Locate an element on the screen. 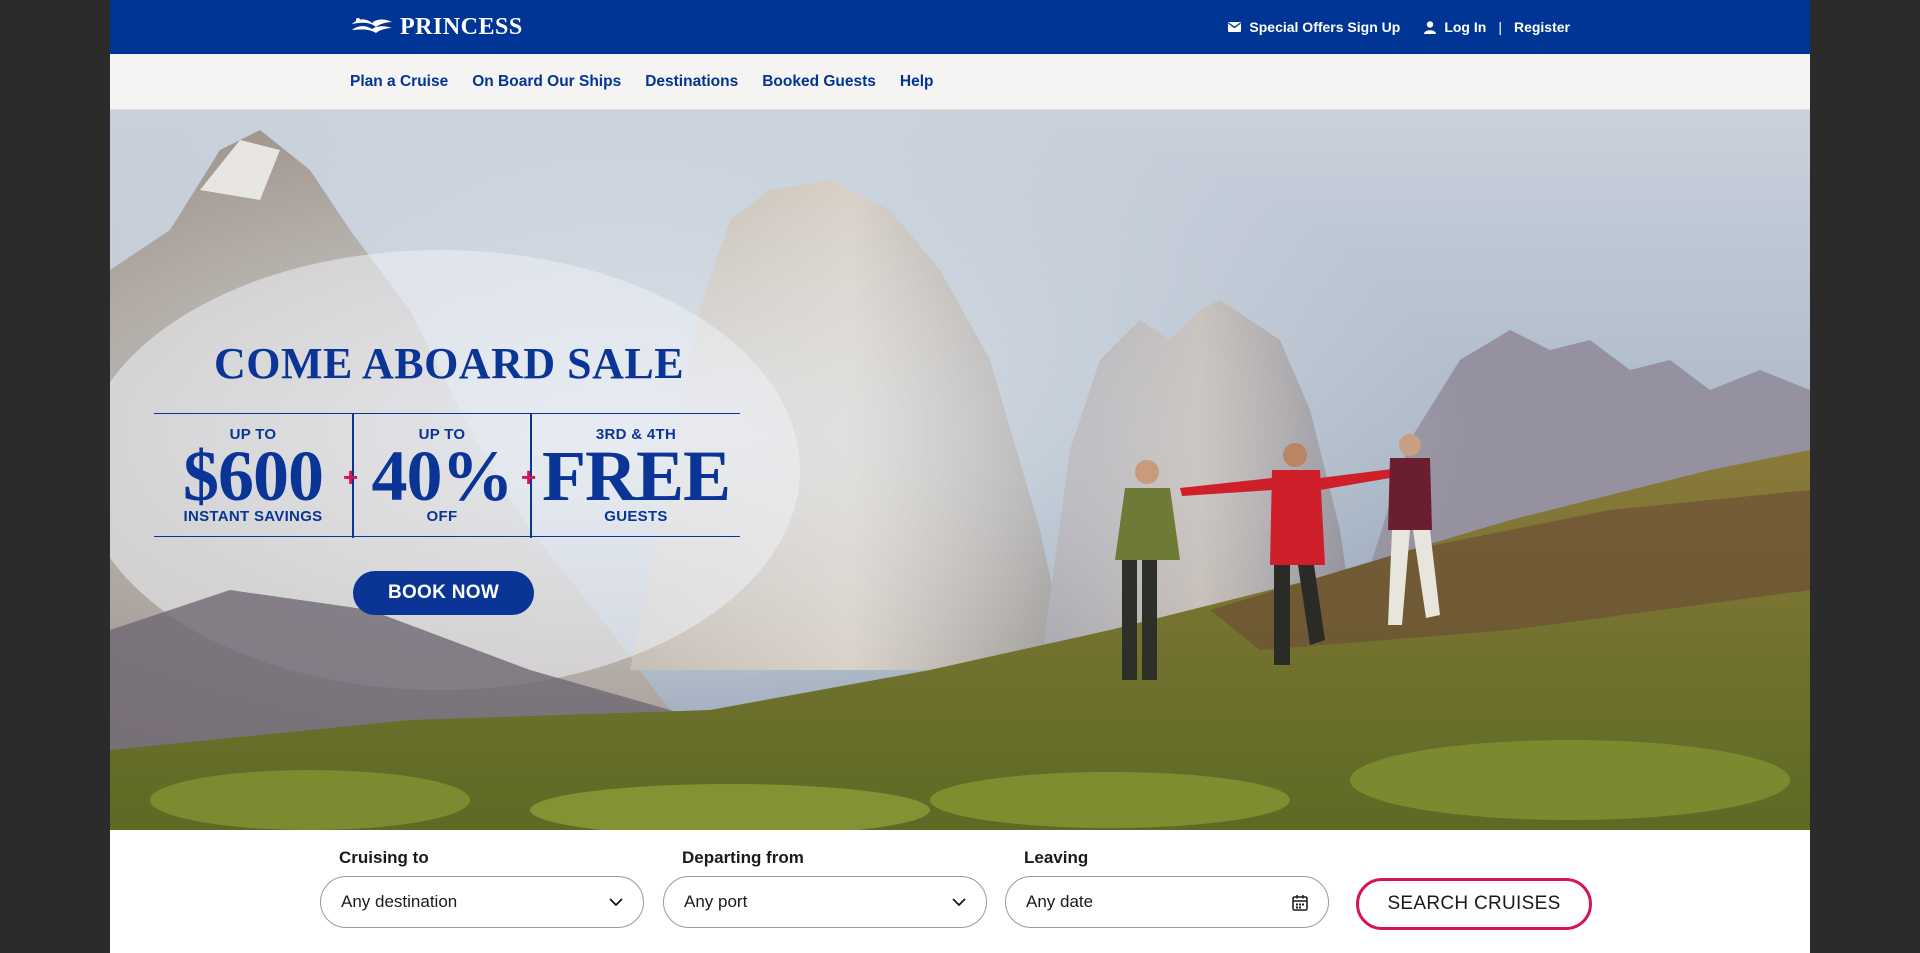  offer-free-guests-amount: FREE is located at coordinates (636, 476).